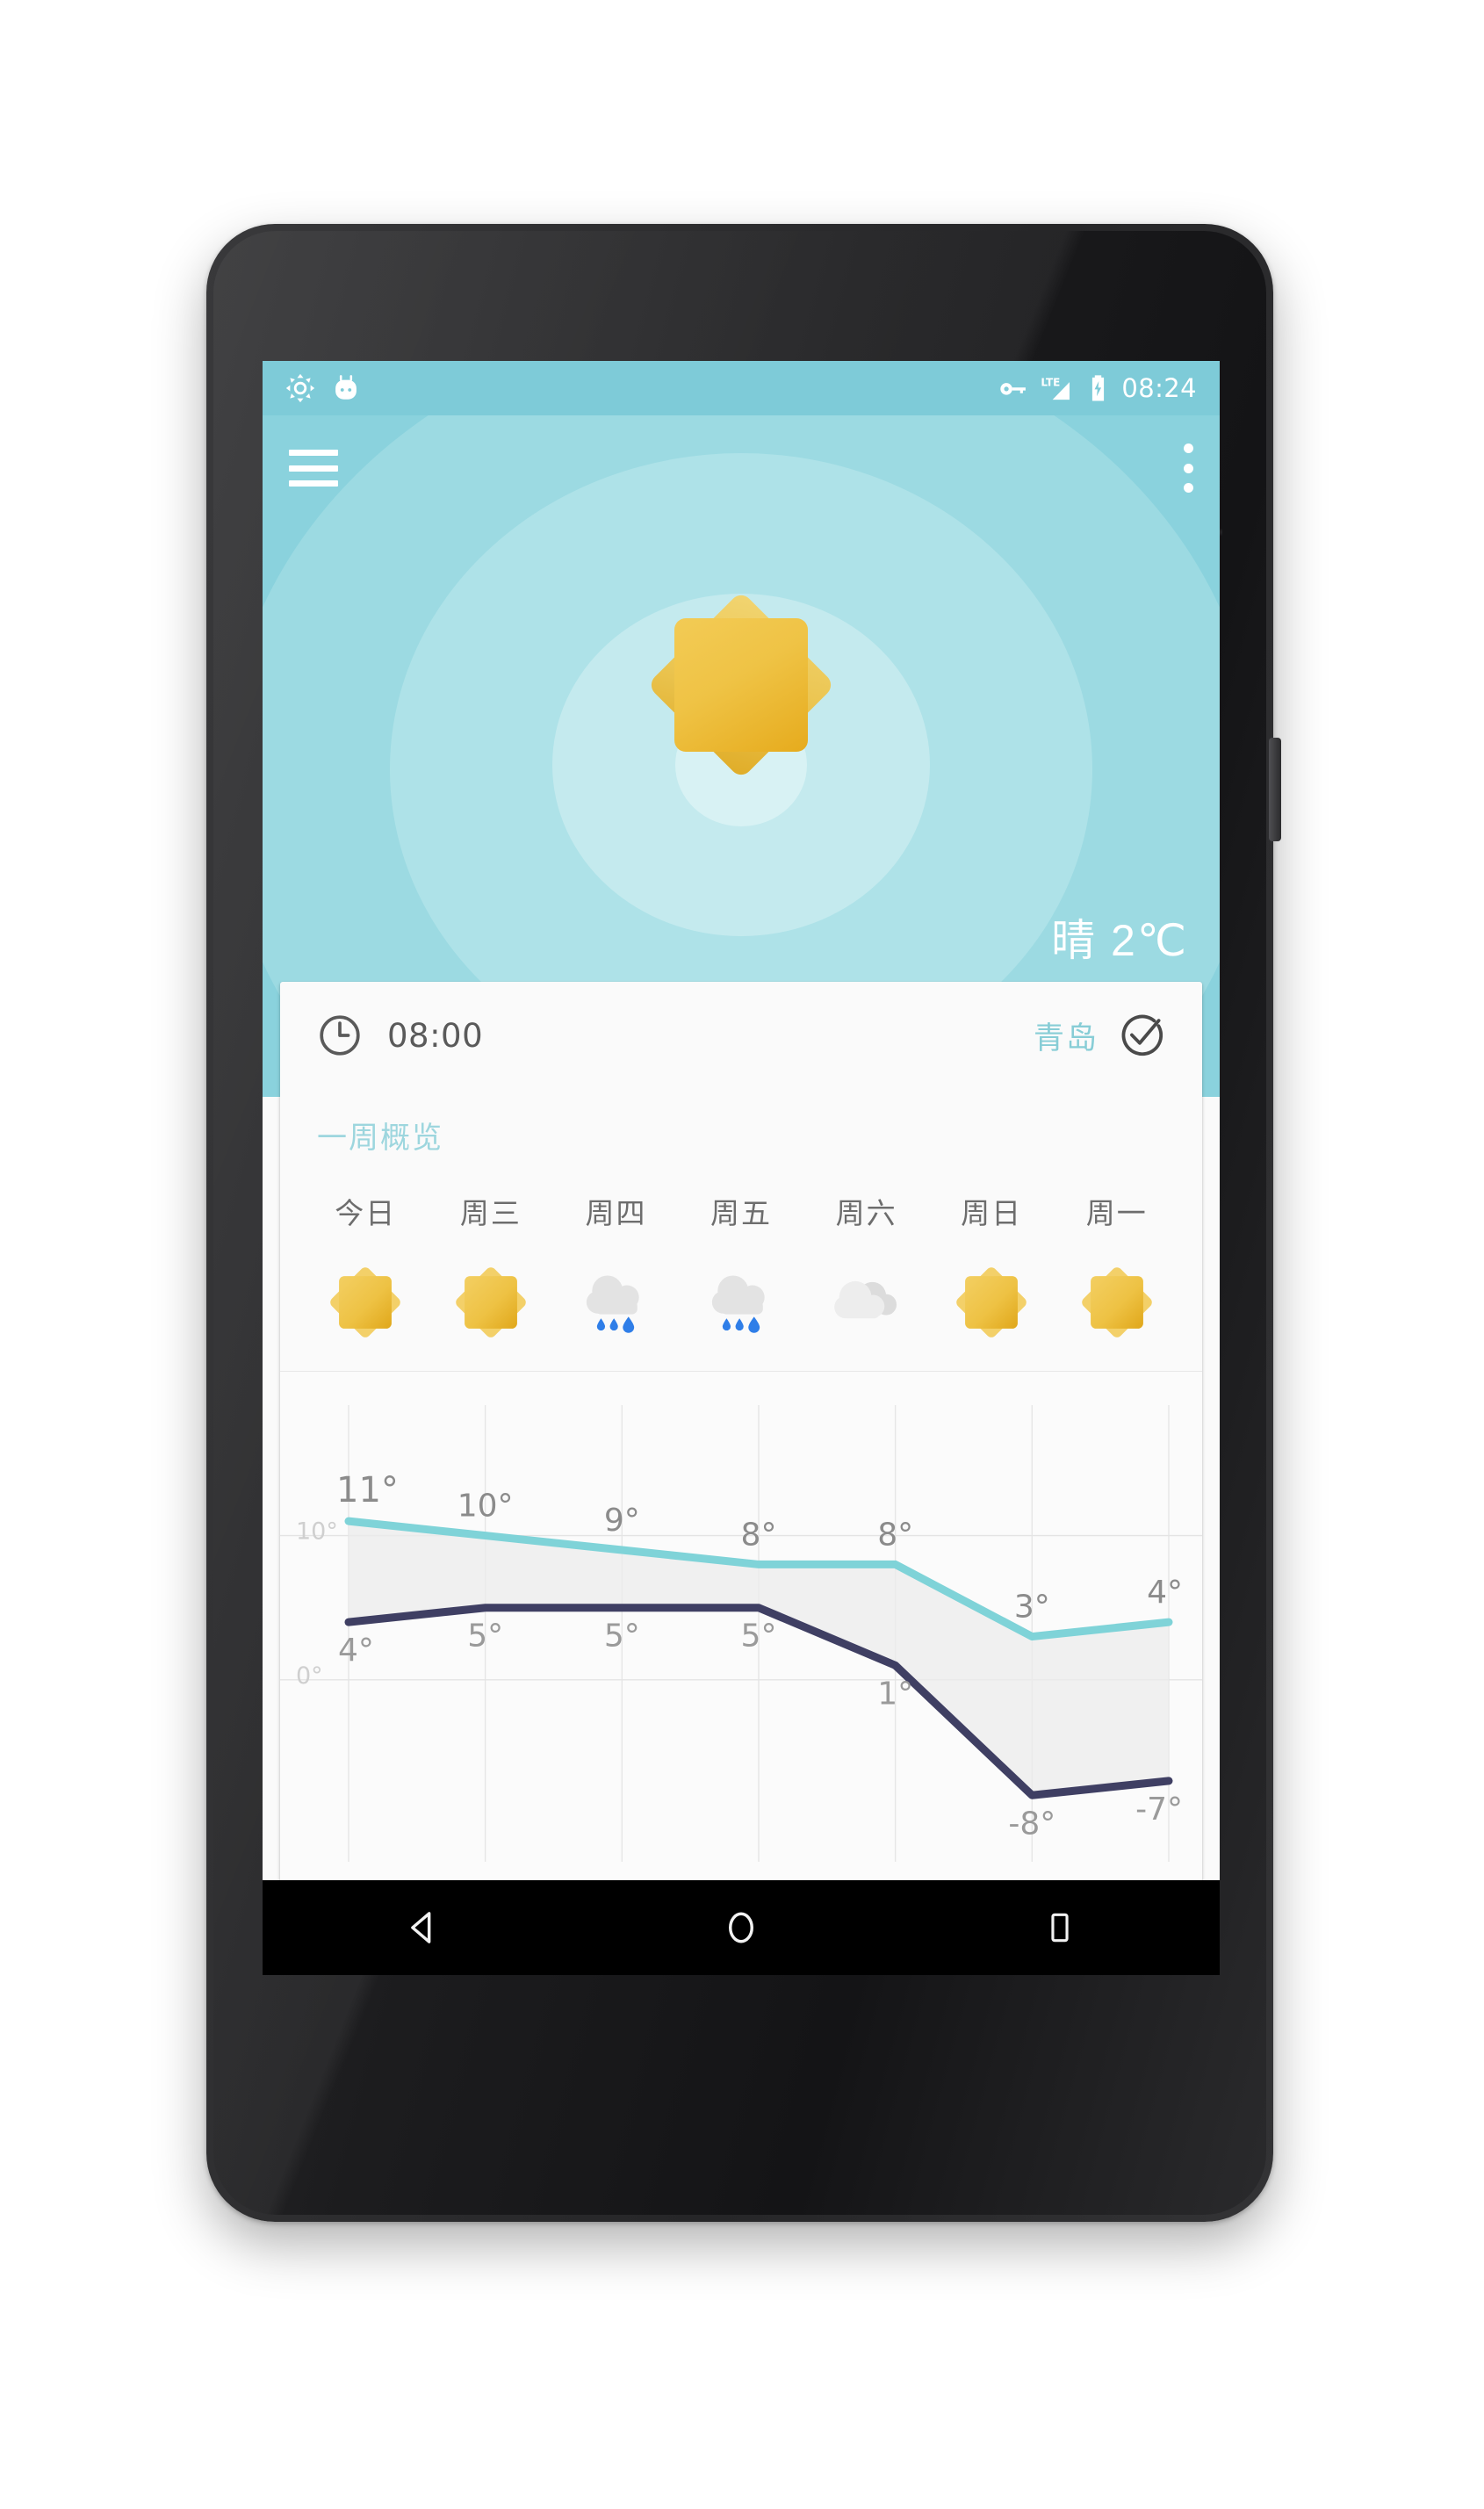 This screenshot has height=2509, width=1484. I want to click on section-title: 一周概览, so click(380, 1138).